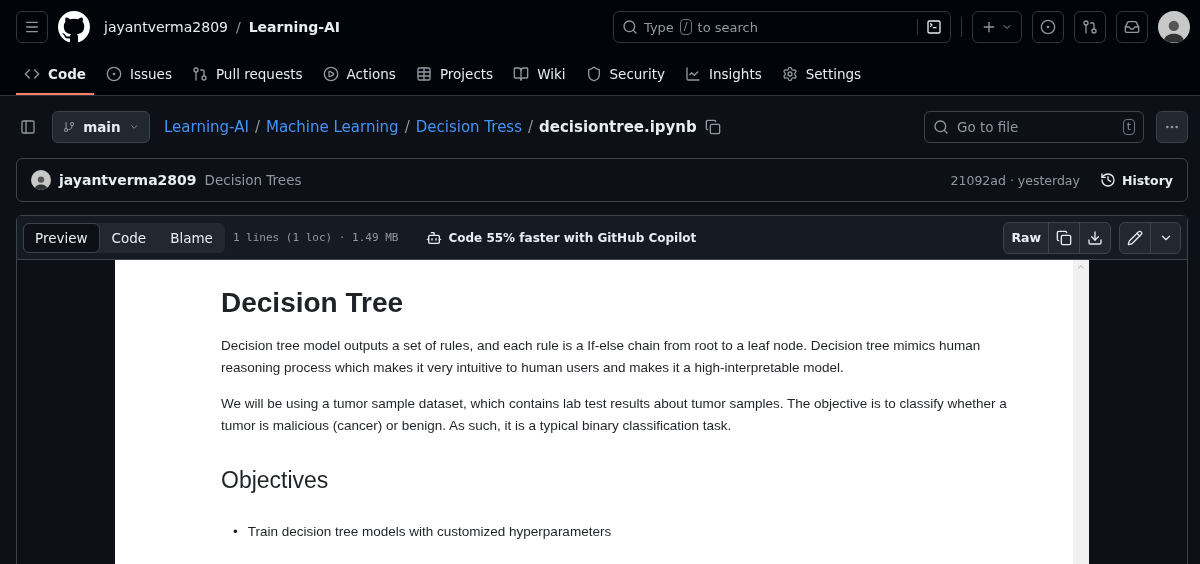 The image size is (1200, 564). Describe the element at coordinates (313, 303) in the screenshot. I see `notebook-title: Decision Tree` at that location.